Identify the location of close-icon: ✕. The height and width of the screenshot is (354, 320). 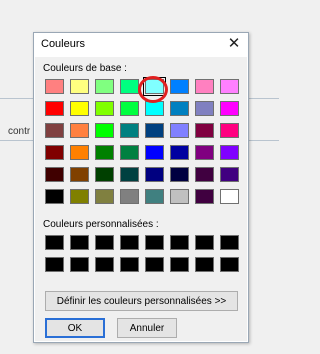
(234, 44).